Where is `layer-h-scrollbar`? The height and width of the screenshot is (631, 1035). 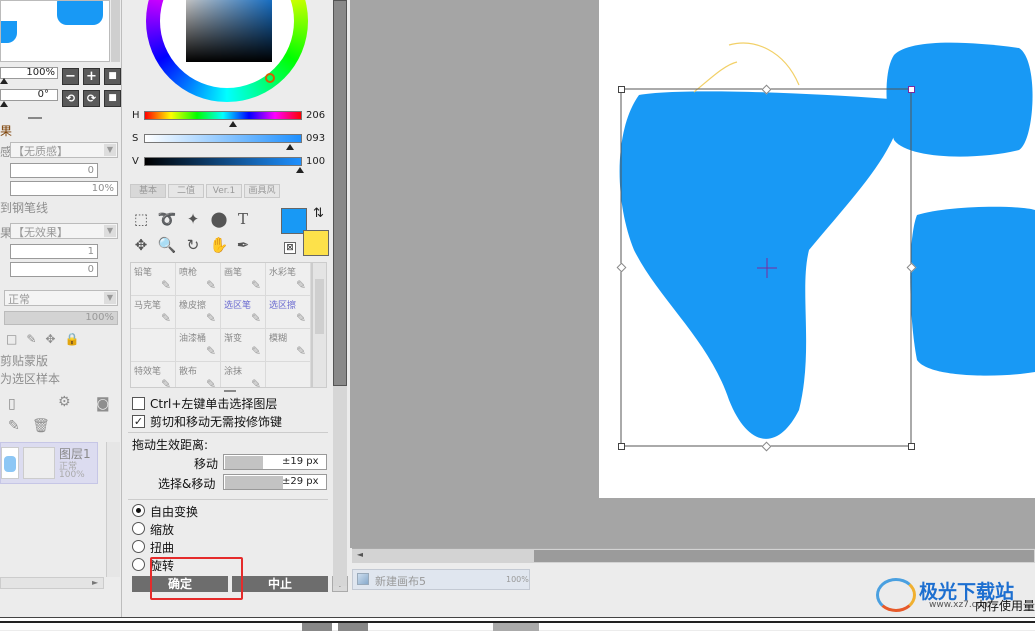
layer-h-scrollbar is located at coordinates (52, 583).